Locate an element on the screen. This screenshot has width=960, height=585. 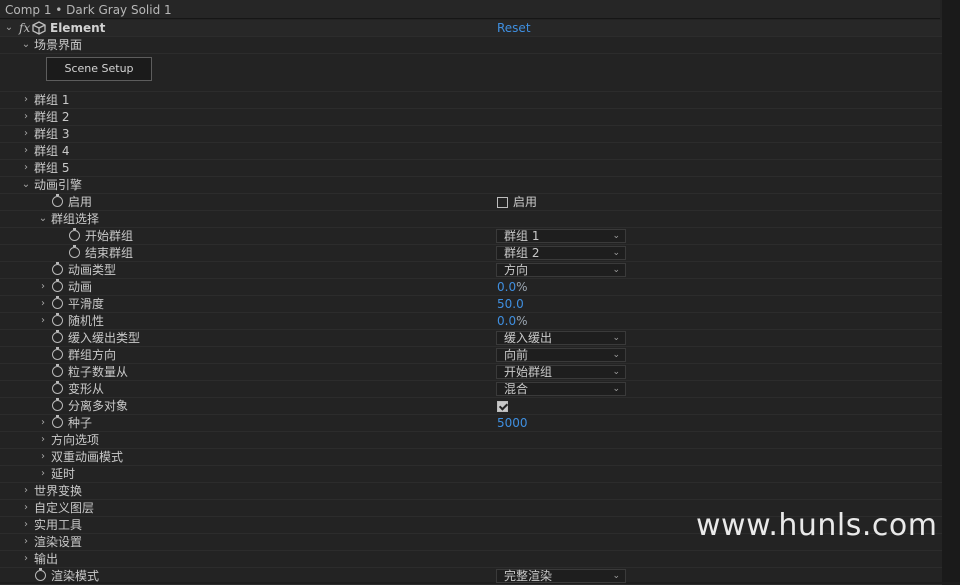
anim-type-row: 动画类型 方向 ⌄ is located at coordinates (471, 270).